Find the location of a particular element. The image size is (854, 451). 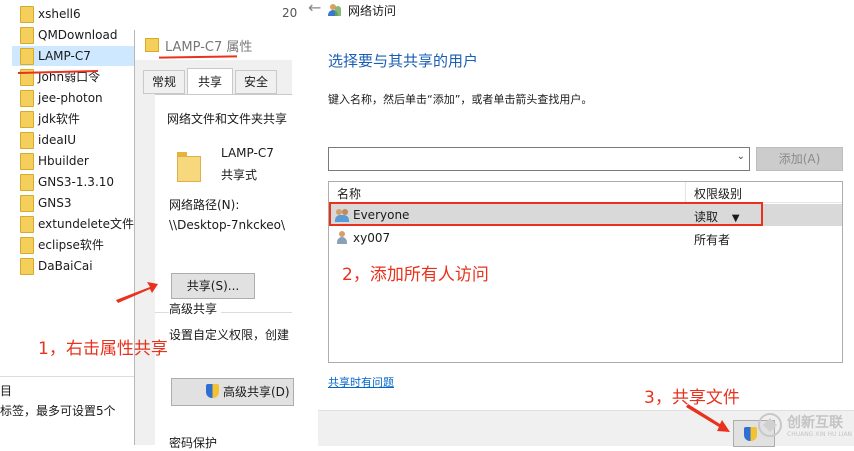

watermark-brand: 创新互联 is located at coordinates (815, 423).